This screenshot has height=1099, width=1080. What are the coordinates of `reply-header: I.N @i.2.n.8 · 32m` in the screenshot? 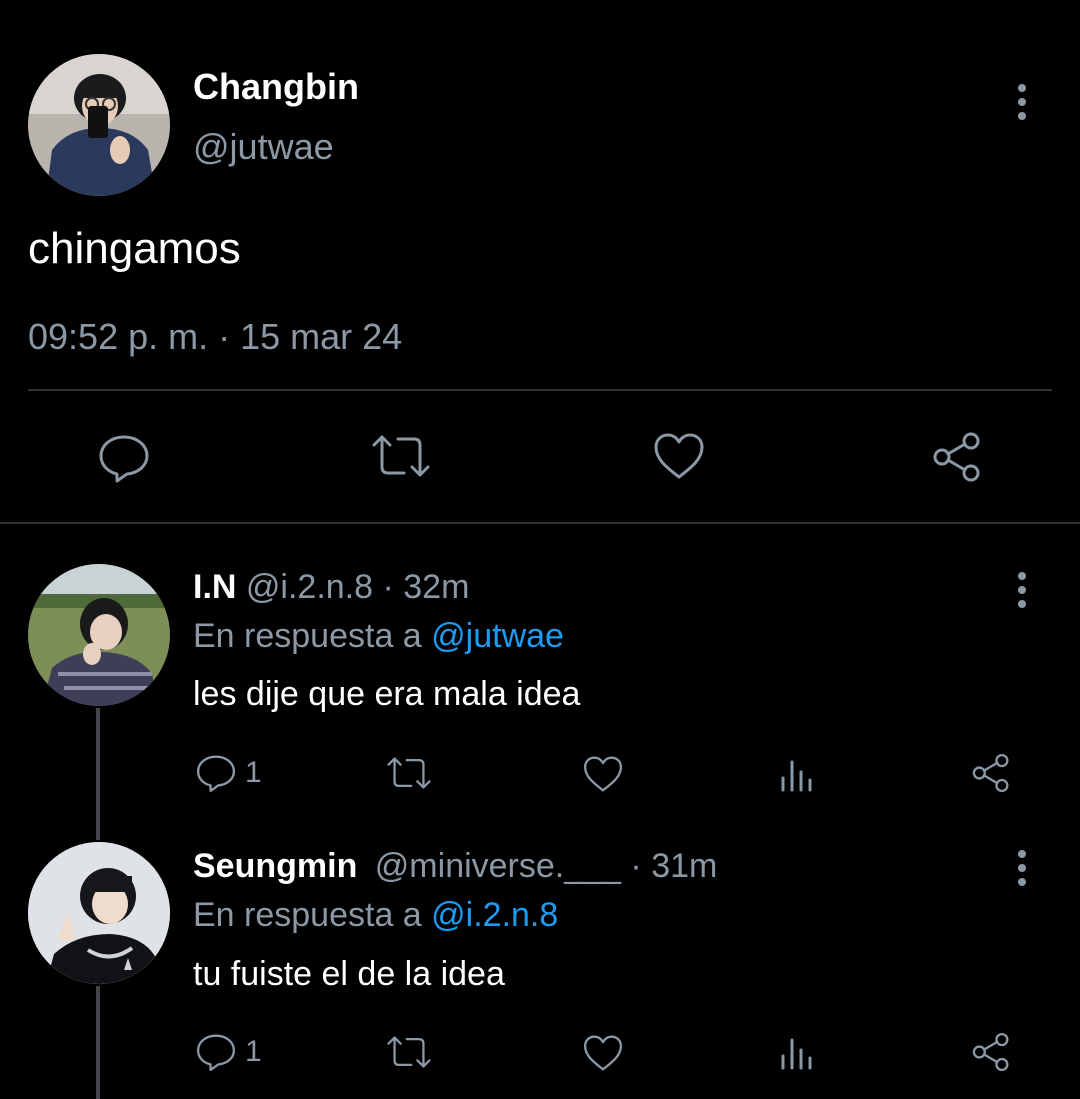 It's located at (331, 587).